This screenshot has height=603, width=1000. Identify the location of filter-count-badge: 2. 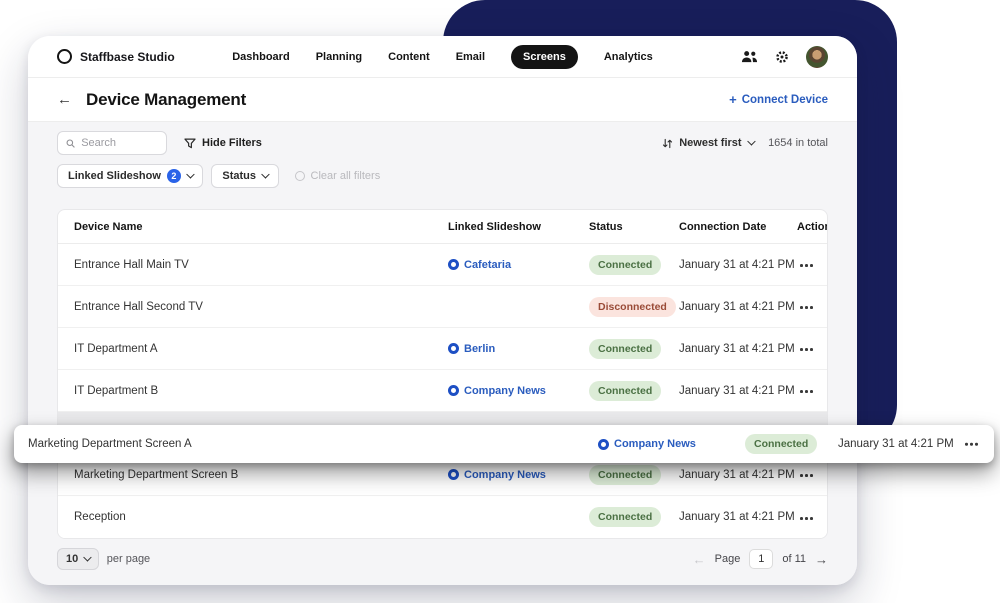
(173, 176).